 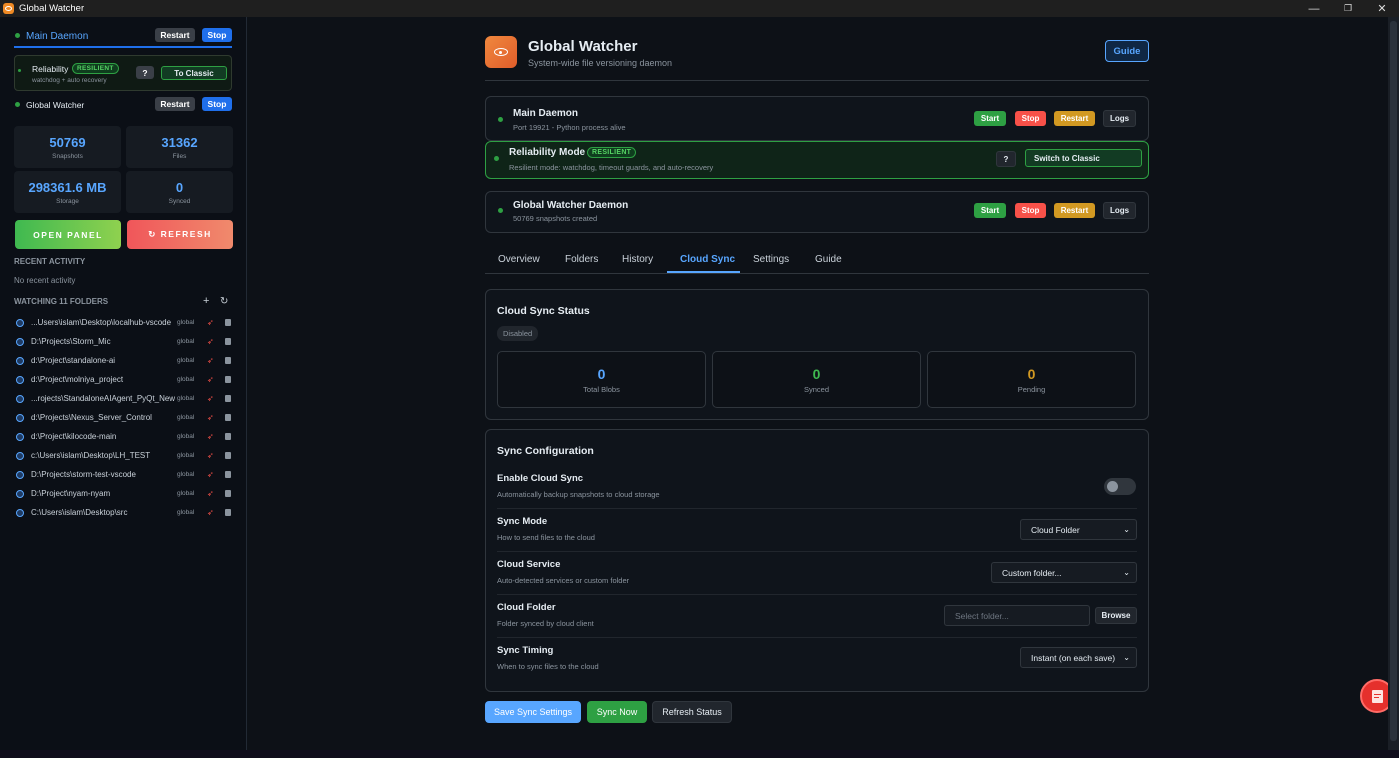 I want to click on browse-button: Browse, so click(x=1116, y=615).